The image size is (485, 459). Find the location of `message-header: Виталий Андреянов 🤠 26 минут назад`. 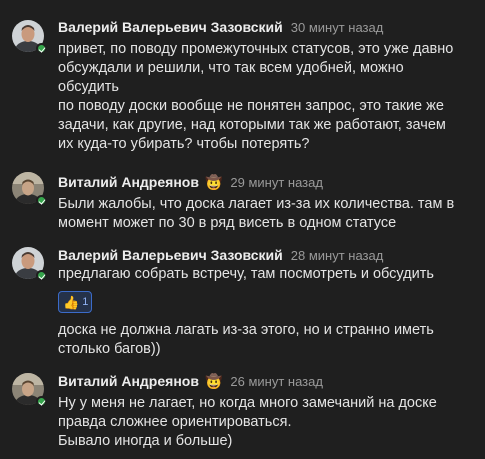

message-header: Виталий Андреянов 🤠 26 минут назад is located at coordinates (190, 381).